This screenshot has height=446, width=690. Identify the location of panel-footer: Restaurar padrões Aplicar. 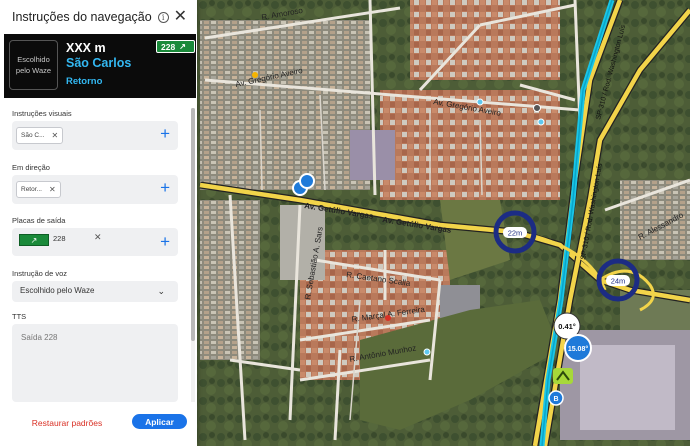
(98, 427).